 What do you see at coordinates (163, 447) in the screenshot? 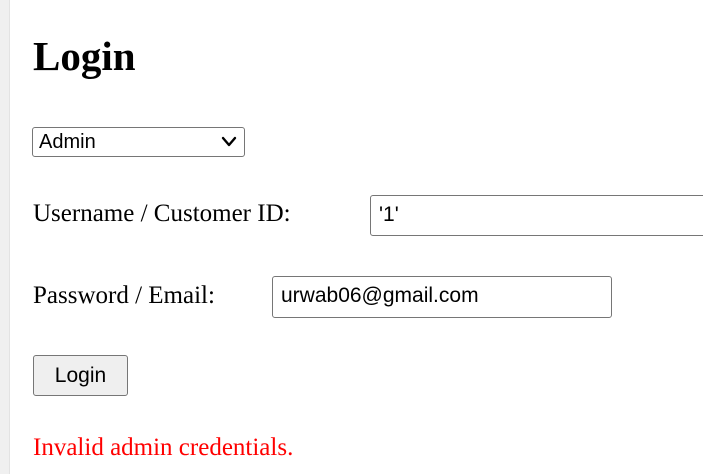
I see `error-message: Invalid admin credentials.` at bounding box center [163, 447].